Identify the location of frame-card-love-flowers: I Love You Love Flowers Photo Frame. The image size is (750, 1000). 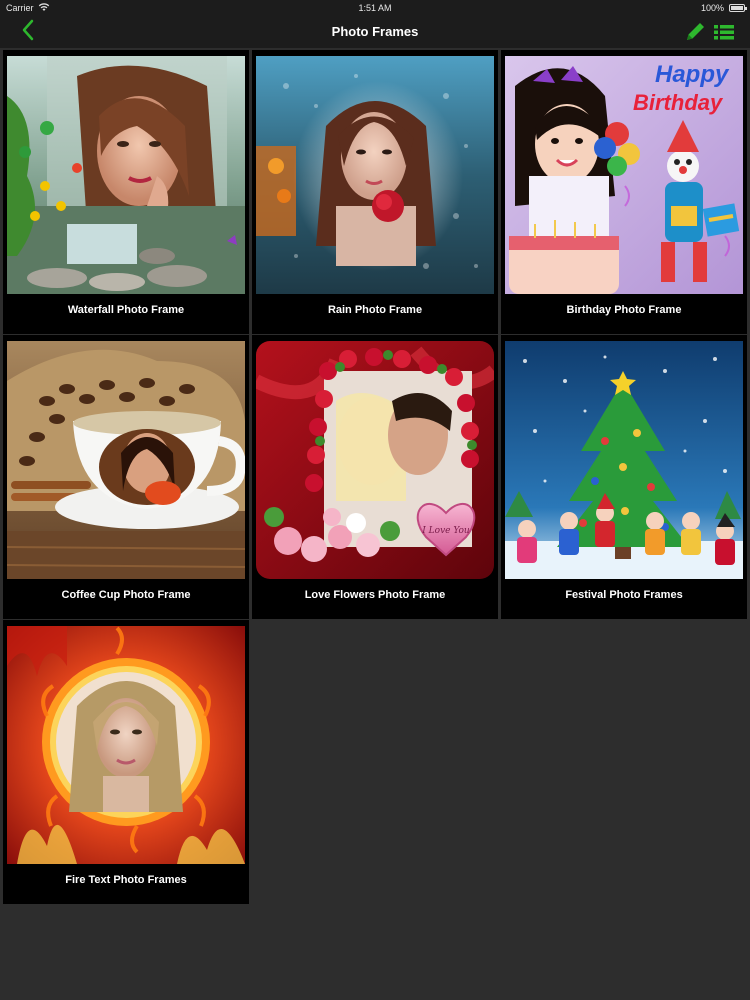
(375, 477).